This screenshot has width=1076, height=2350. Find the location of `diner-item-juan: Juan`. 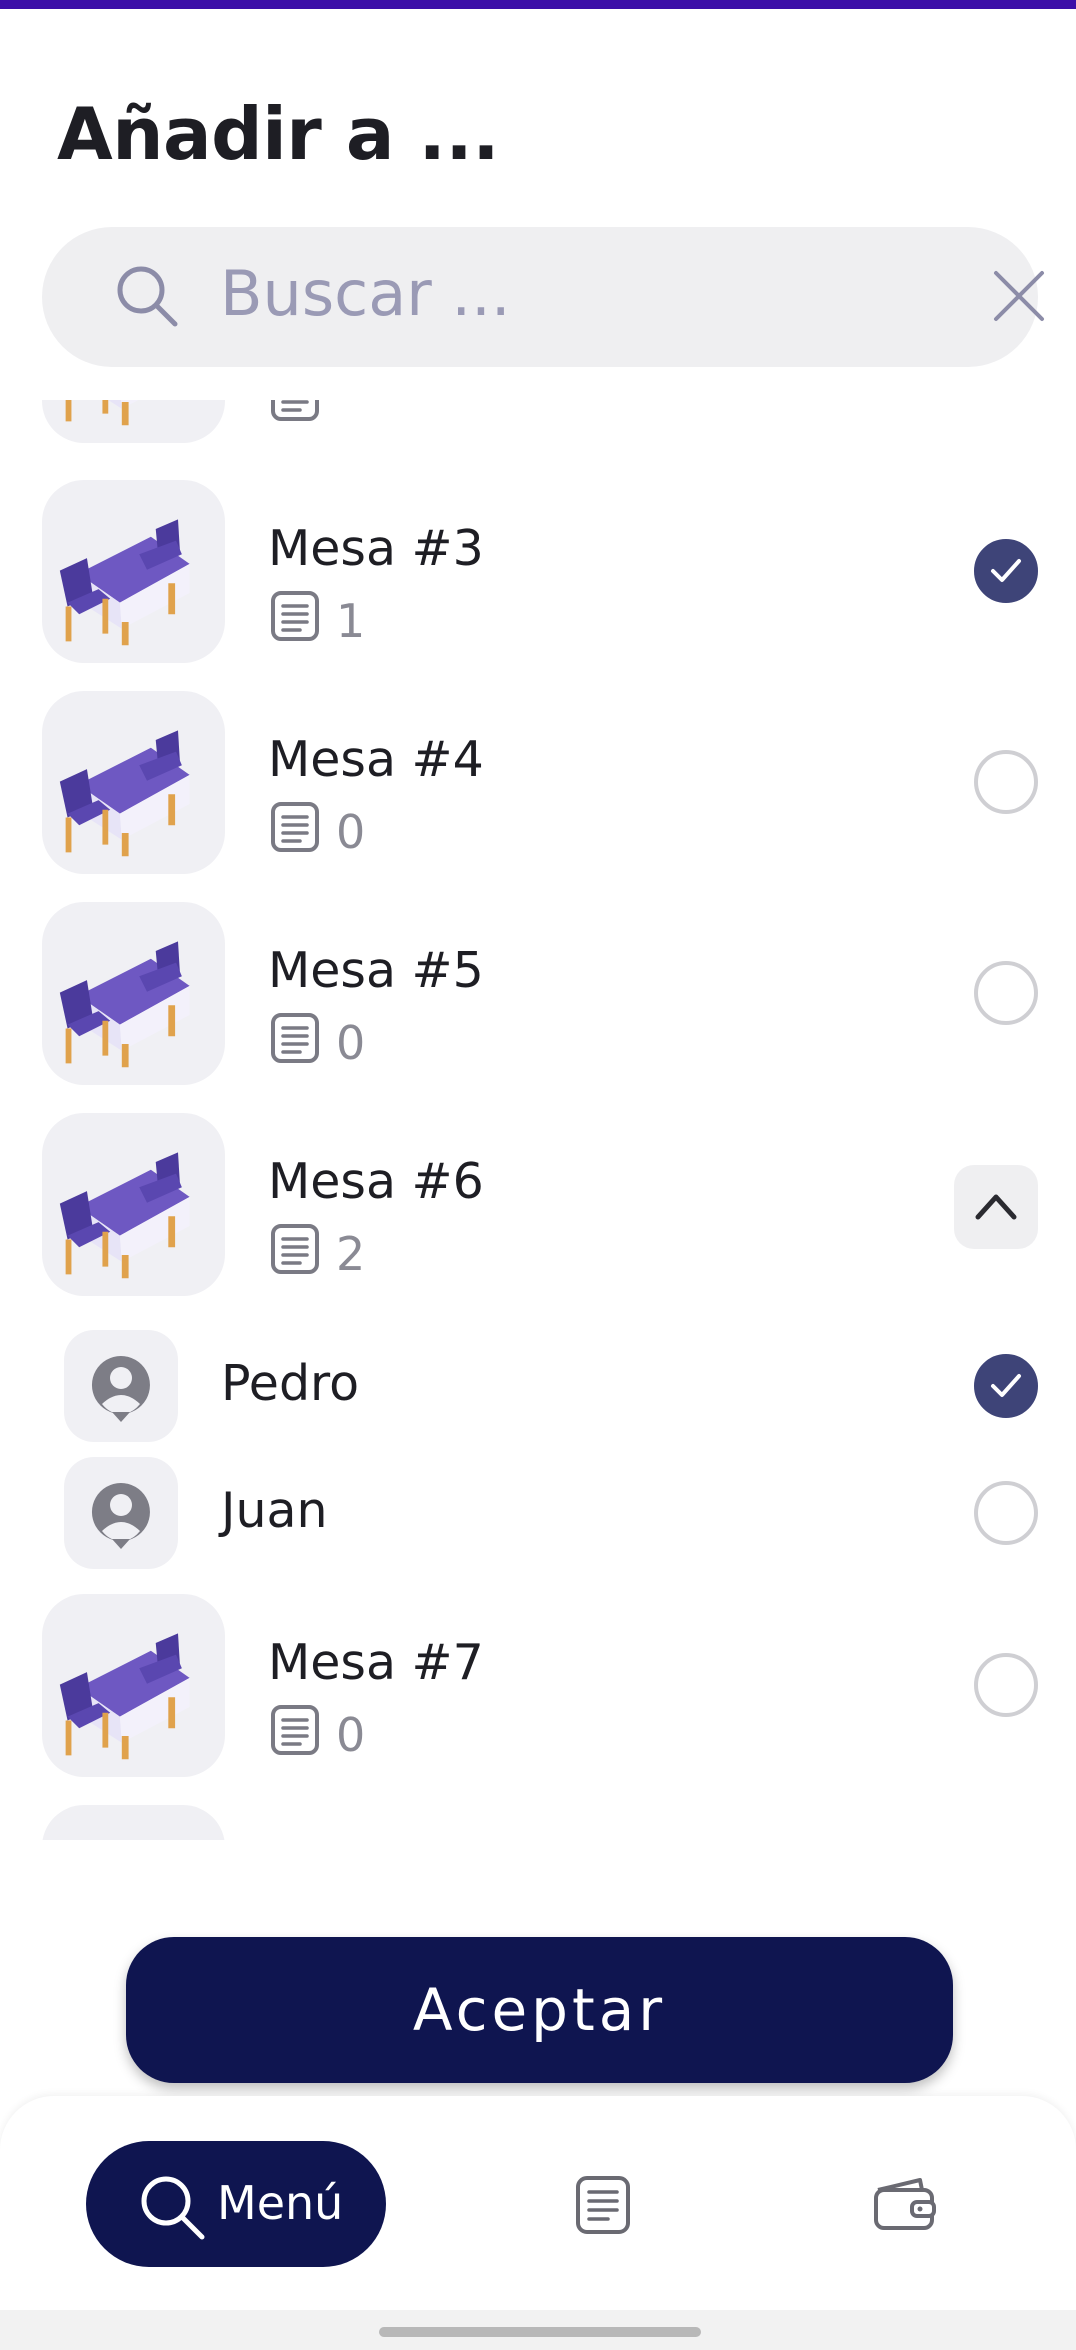

diner-item-juan: Juan is located at coordinates (538, 1512).